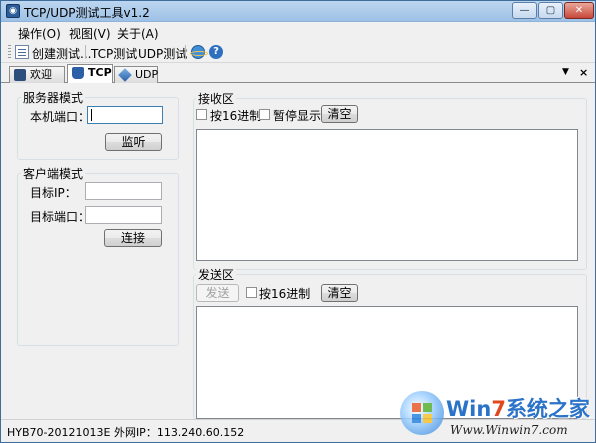  Describe the element at coordinates (422, 413) in the screenshot. I see `windows-logo-icon` at that location.